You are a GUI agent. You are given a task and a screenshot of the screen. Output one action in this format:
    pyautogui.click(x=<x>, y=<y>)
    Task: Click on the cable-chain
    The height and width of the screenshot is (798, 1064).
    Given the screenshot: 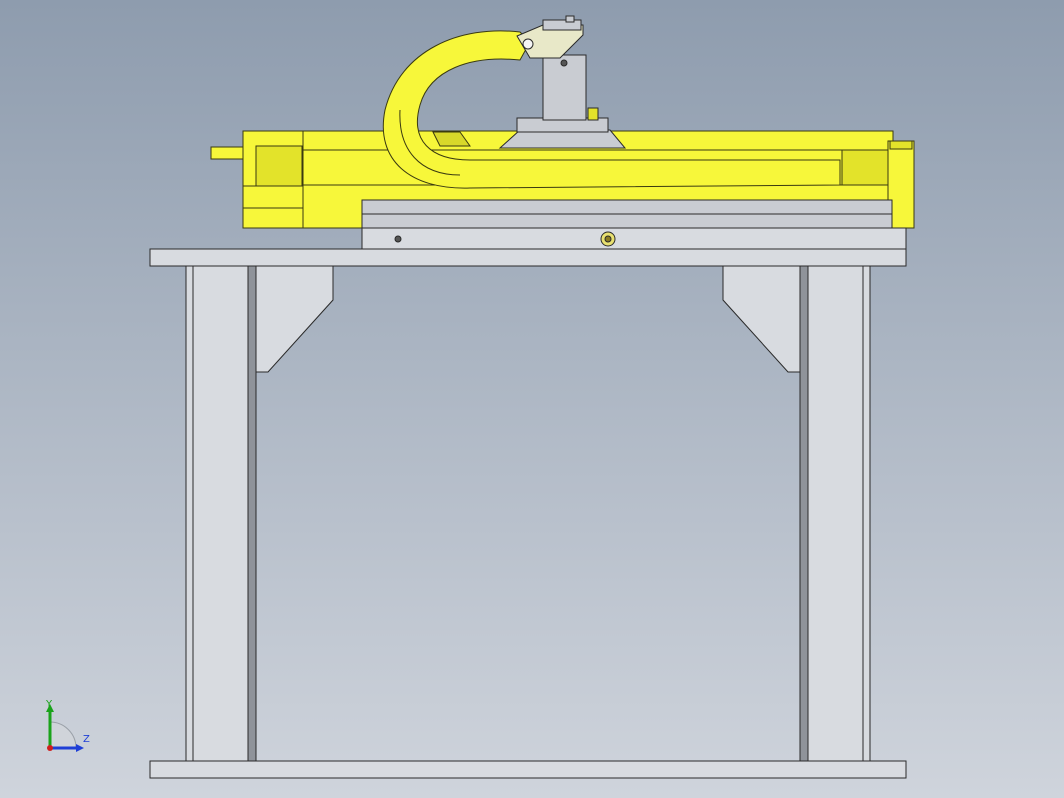 What is the action you would take?
    pyautogui.click(x=611, y=109)
    